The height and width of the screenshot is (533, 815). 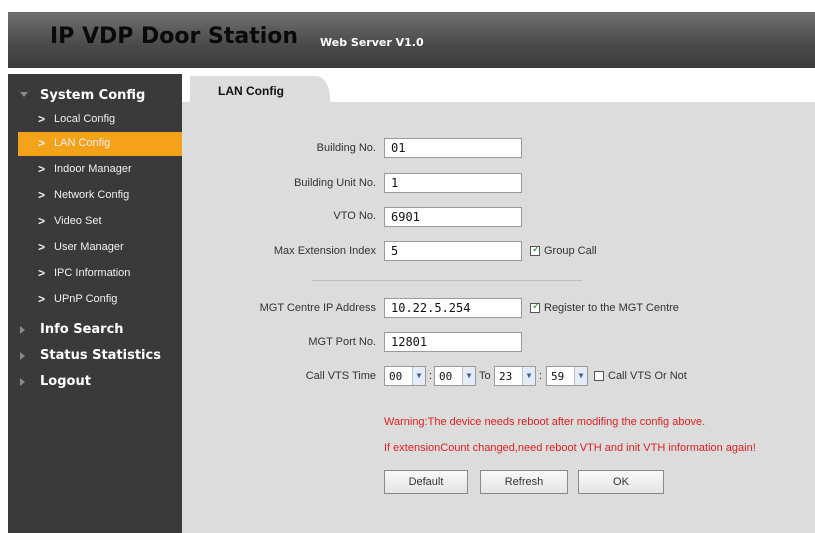 I want to click on register-mgt-label: Register to the MGT Centre, so click(x=611, y=308).